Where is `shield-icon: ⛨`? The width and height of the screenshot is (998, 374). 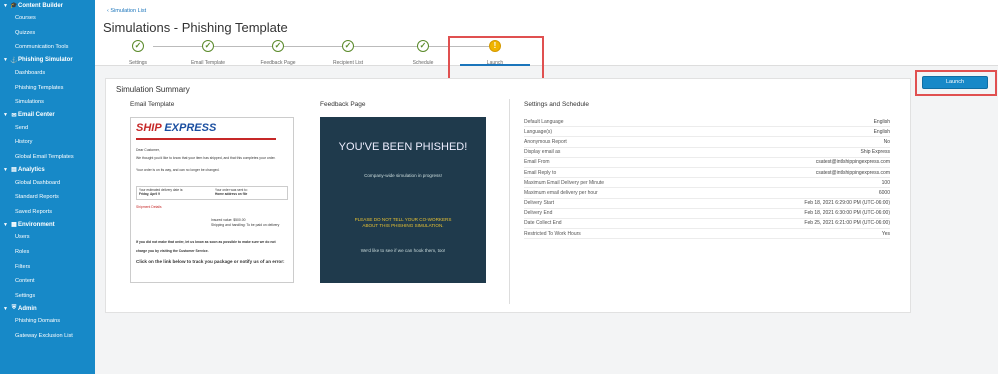 shield-icon: ⛨ is located at coordinates (14, 308).